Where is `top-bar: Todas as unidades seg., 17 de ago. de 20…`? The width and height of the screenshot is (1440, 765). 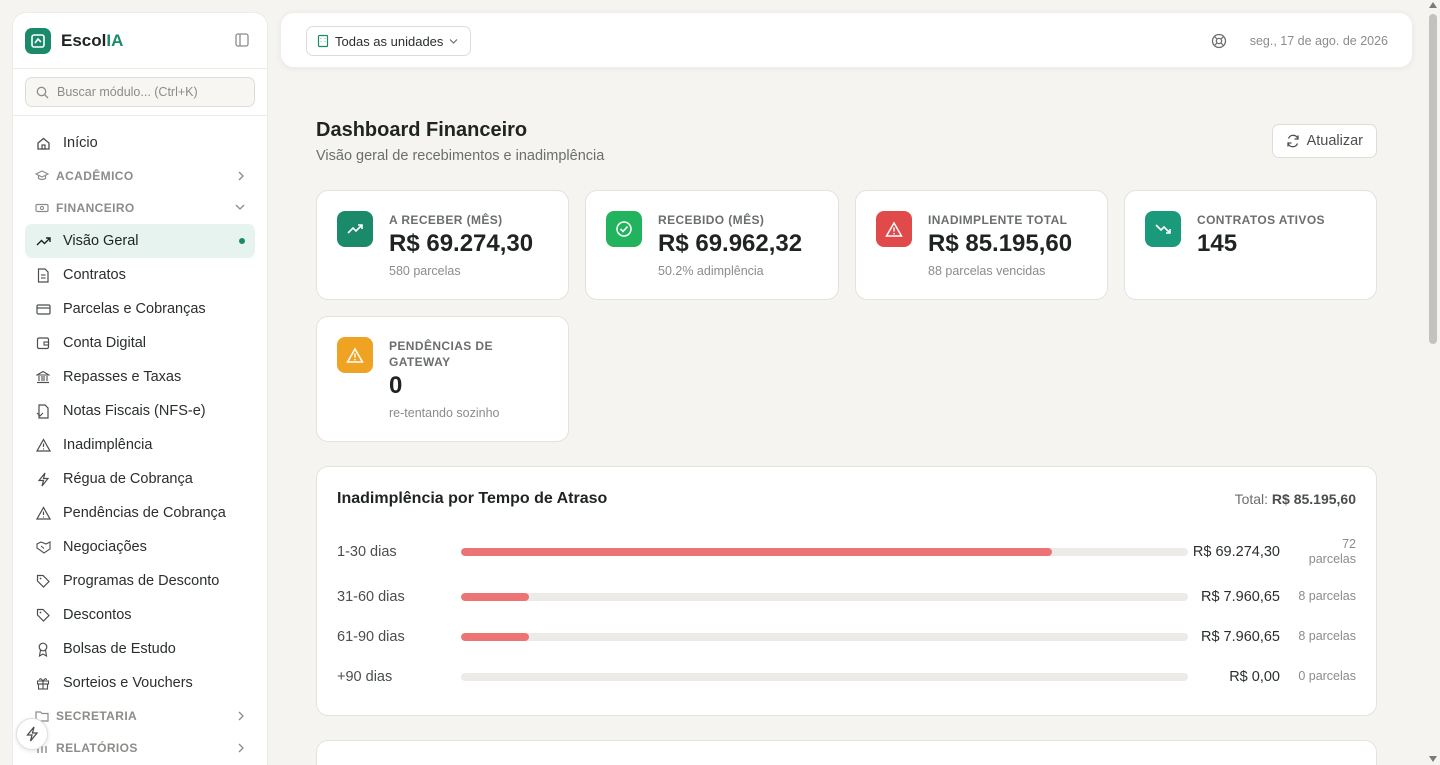 top-bar: Todas as unidades seg., 17 de ago. de 20… is located at coordinates (846, 40).